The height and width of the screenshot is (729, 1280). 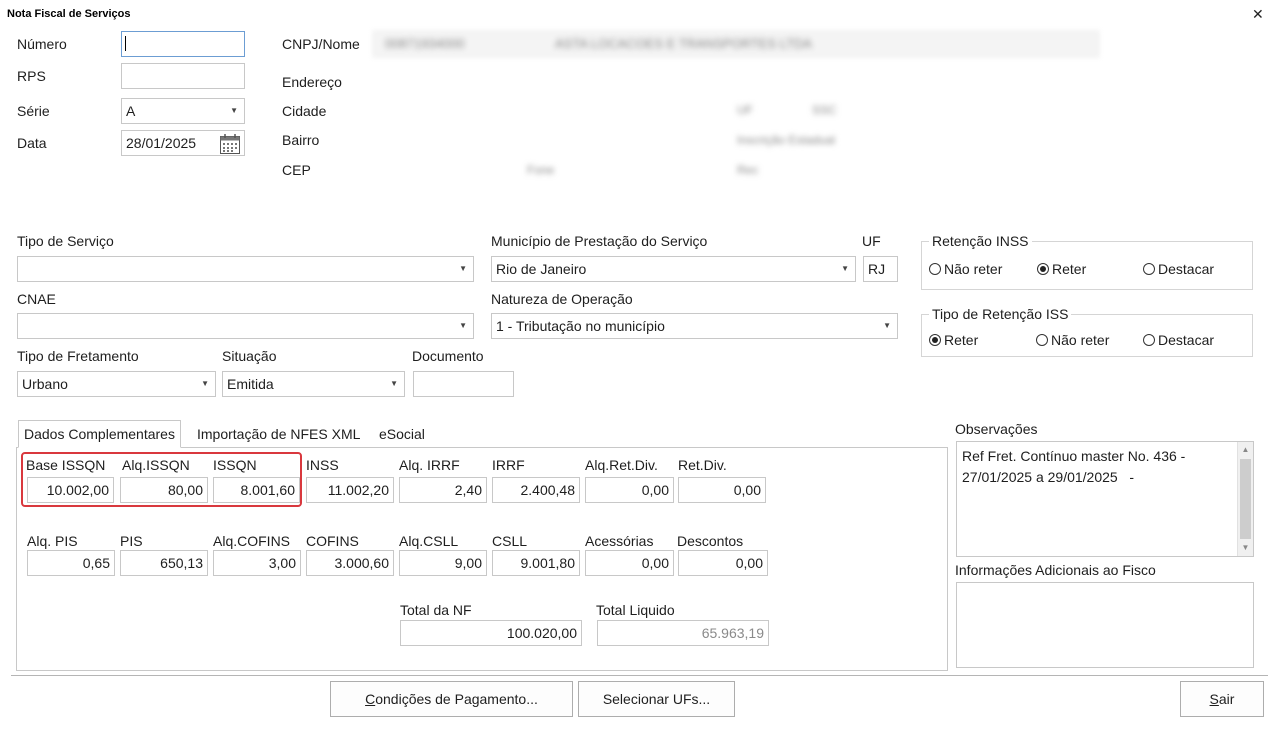 I want to click on observacoes-scrollbar: ▲ ▼, so click(x=1245, y=499).